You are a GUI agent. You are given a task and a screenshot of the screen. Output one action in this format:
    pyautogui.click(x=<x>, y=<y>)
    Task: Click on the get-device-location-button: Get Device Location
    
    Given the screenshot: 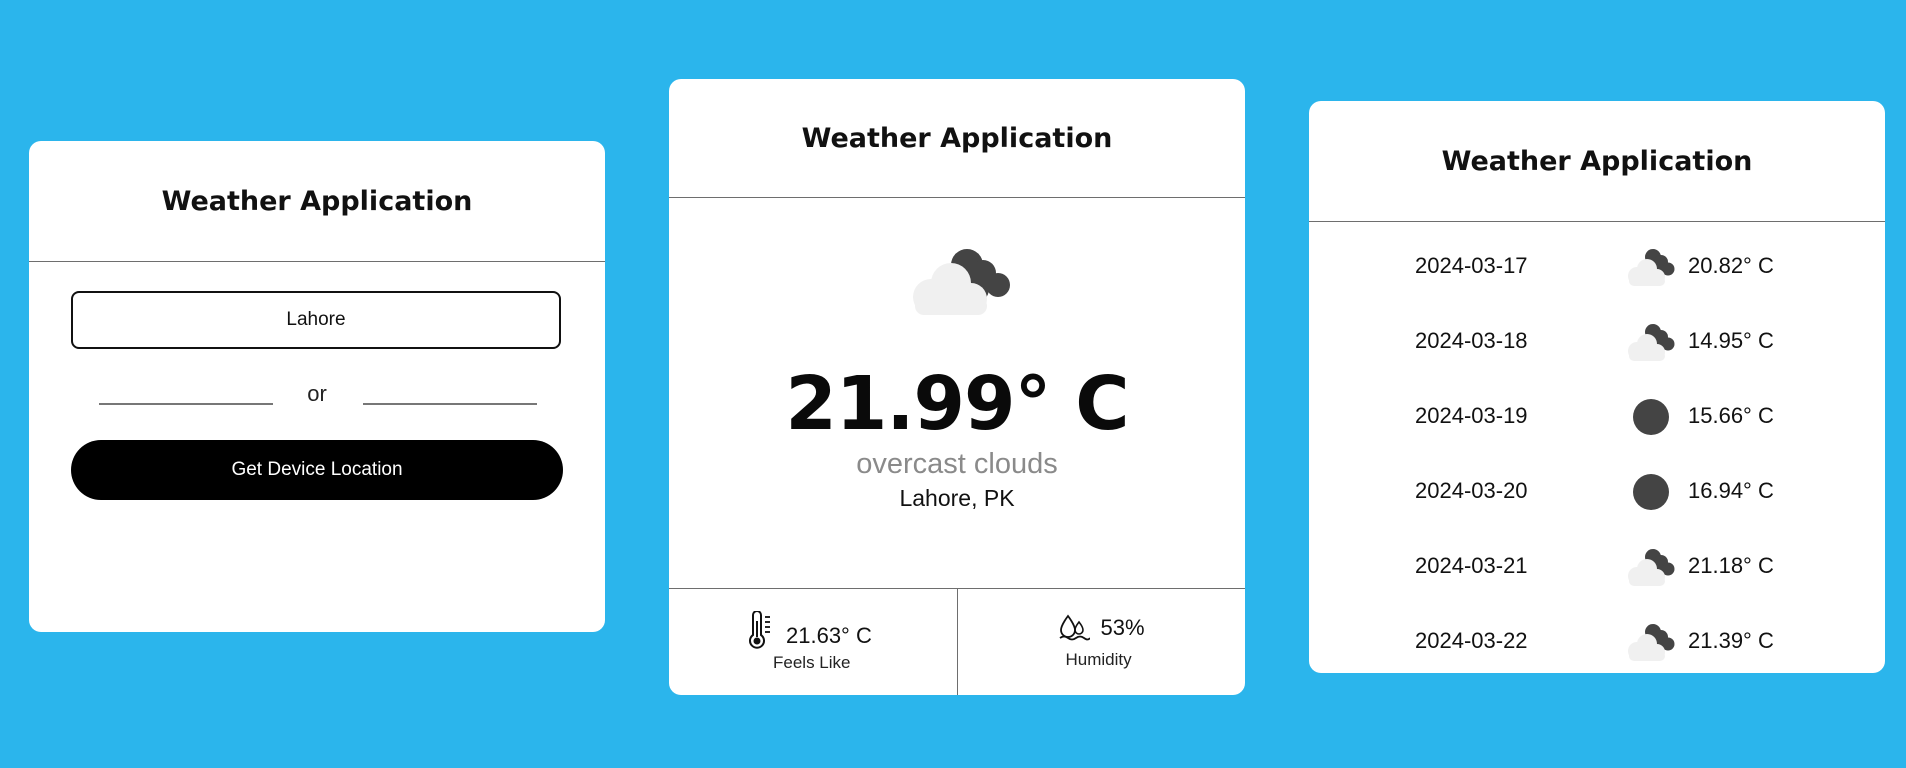 What is the action you would take?
    pyautogui.click(x=317, y=470)
    